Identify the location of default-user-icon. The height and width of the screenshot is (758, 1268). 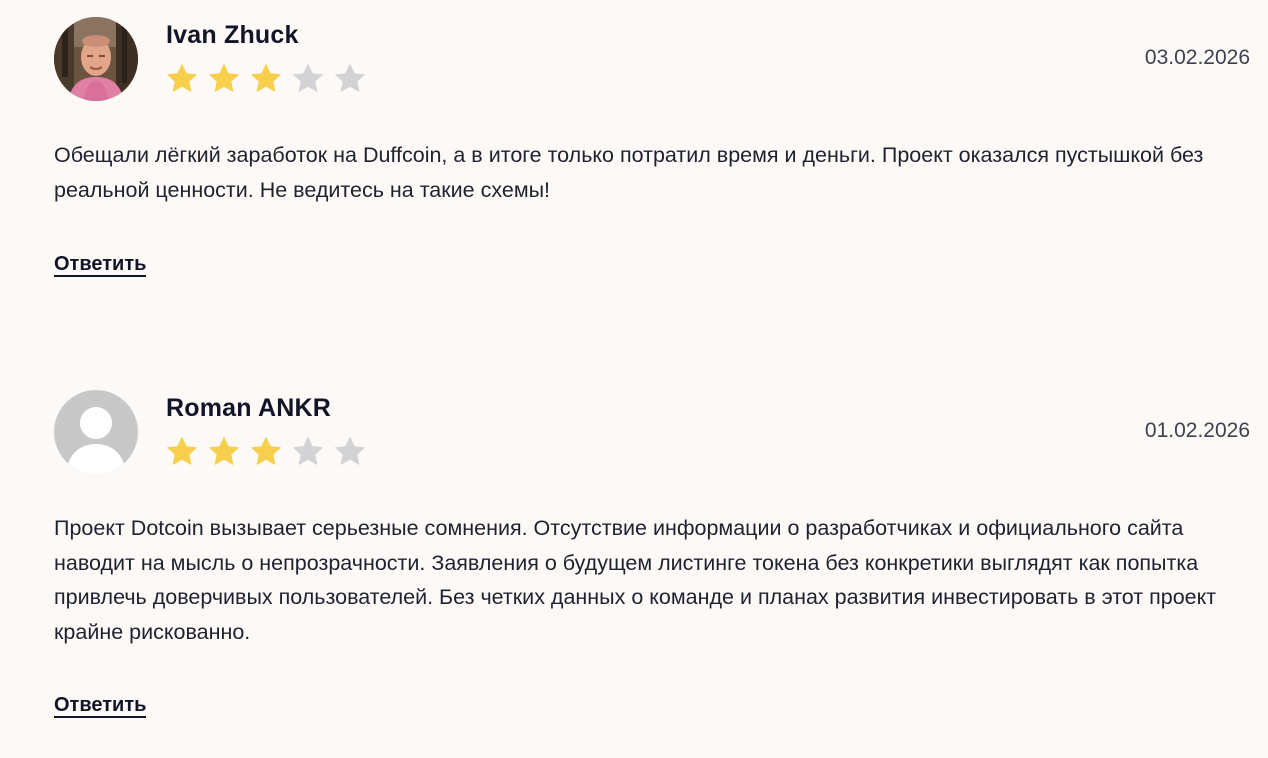
(96, 432).